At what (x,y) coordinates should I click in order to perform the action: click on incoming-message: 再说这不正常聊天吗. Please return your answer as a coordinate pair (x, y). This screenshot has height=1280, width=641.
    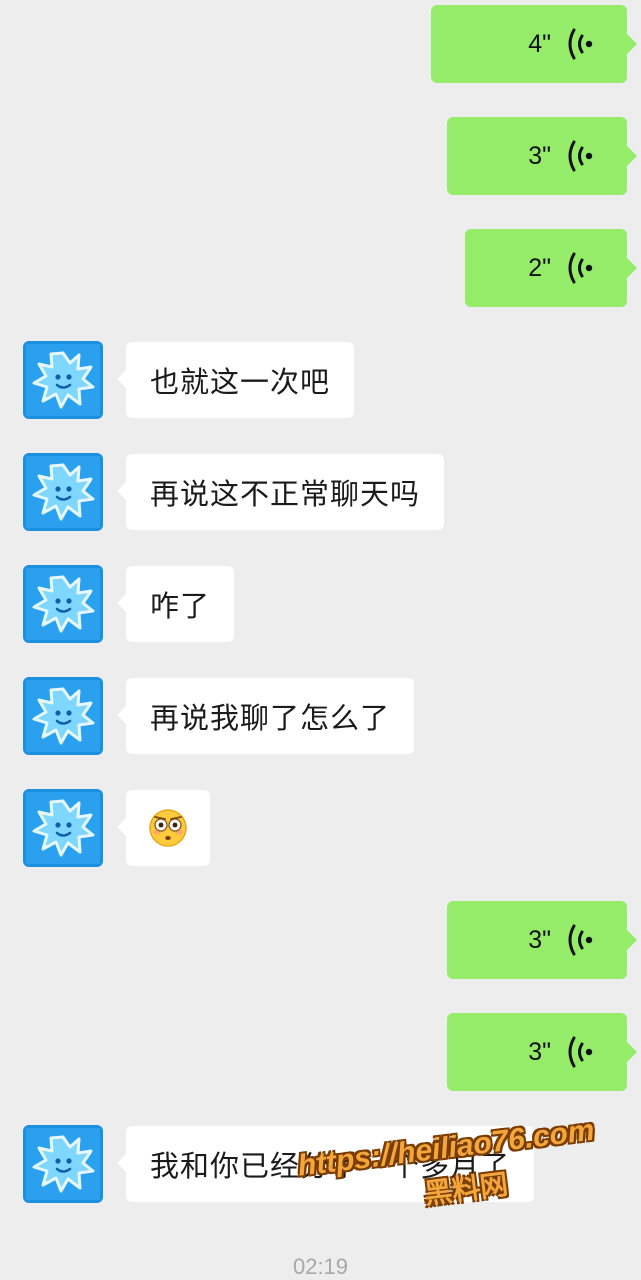
    Looking at the image, I should click on (320, 493).